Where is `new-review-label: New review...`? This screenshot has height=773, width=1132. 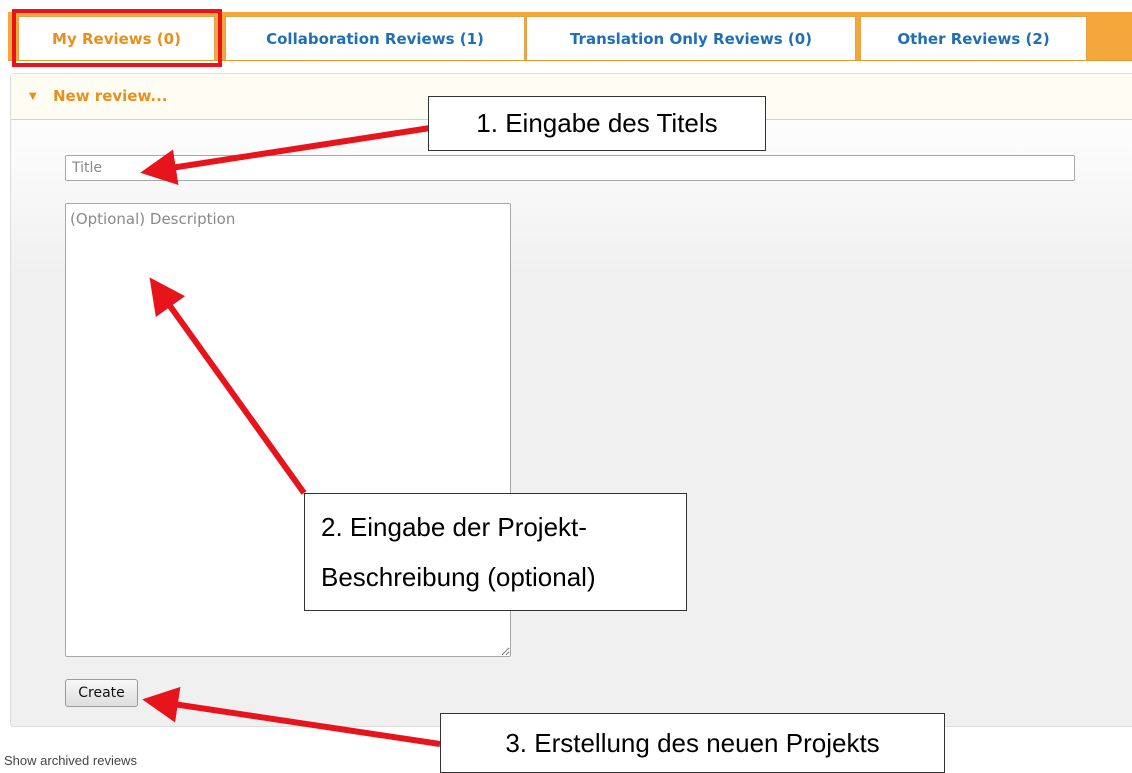
new-review-label: New review... is located at coordinates (110, 96).